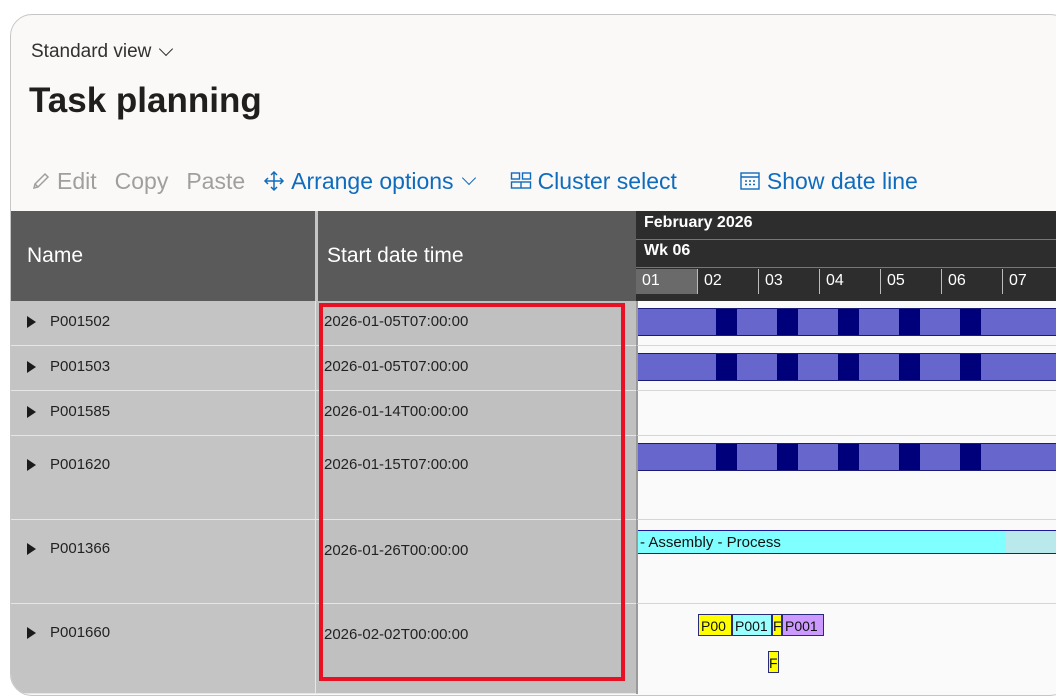 The image size is (1056, 696). Describe the element at coordinates (396, 366) in the screenshot. I see `row-start-date: 2026-01-05T07:00:00` at that location.